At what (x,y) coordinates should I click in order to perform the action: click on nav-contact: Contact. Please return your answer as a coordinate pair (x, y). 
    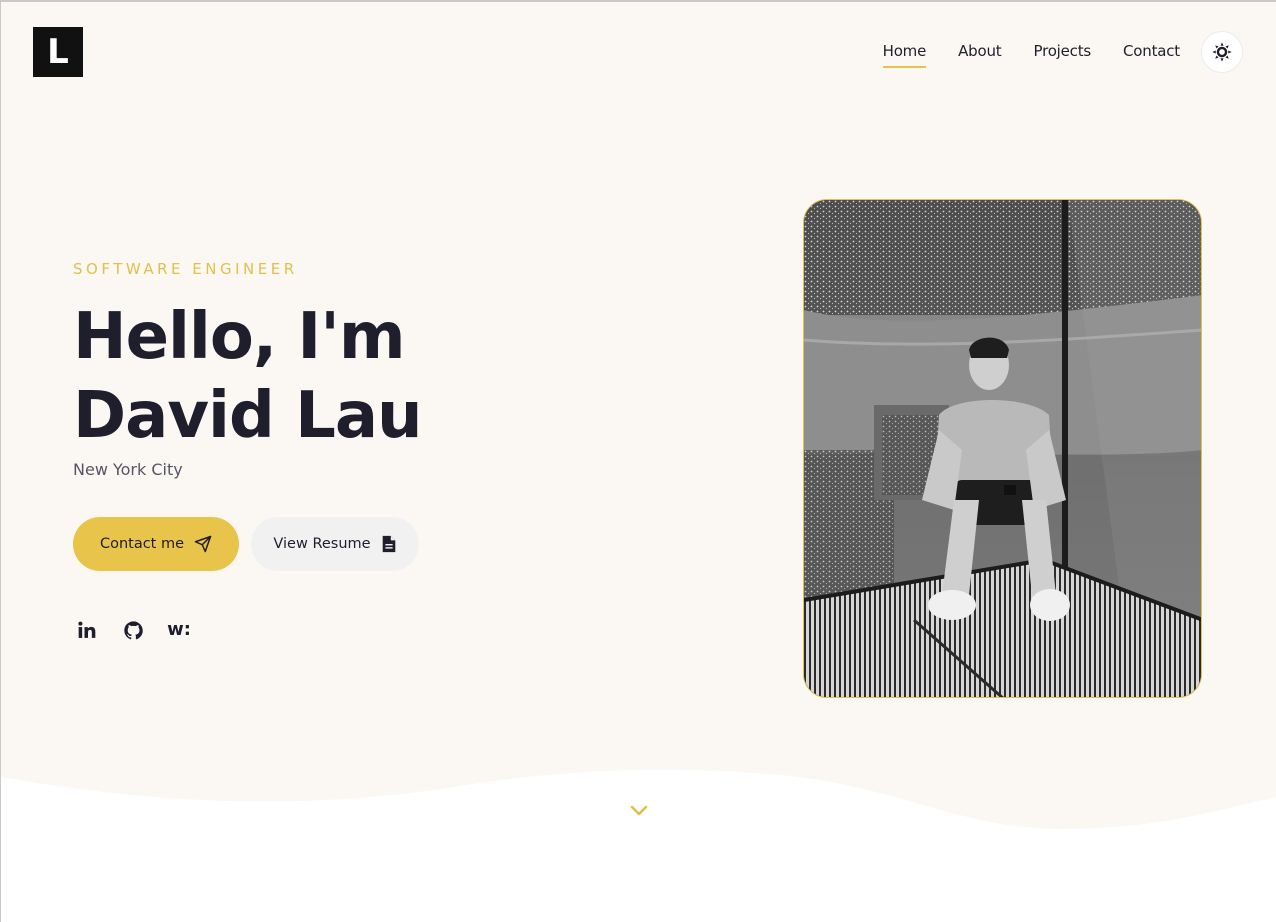
    Looking at the image, I should click on (1151, 55).